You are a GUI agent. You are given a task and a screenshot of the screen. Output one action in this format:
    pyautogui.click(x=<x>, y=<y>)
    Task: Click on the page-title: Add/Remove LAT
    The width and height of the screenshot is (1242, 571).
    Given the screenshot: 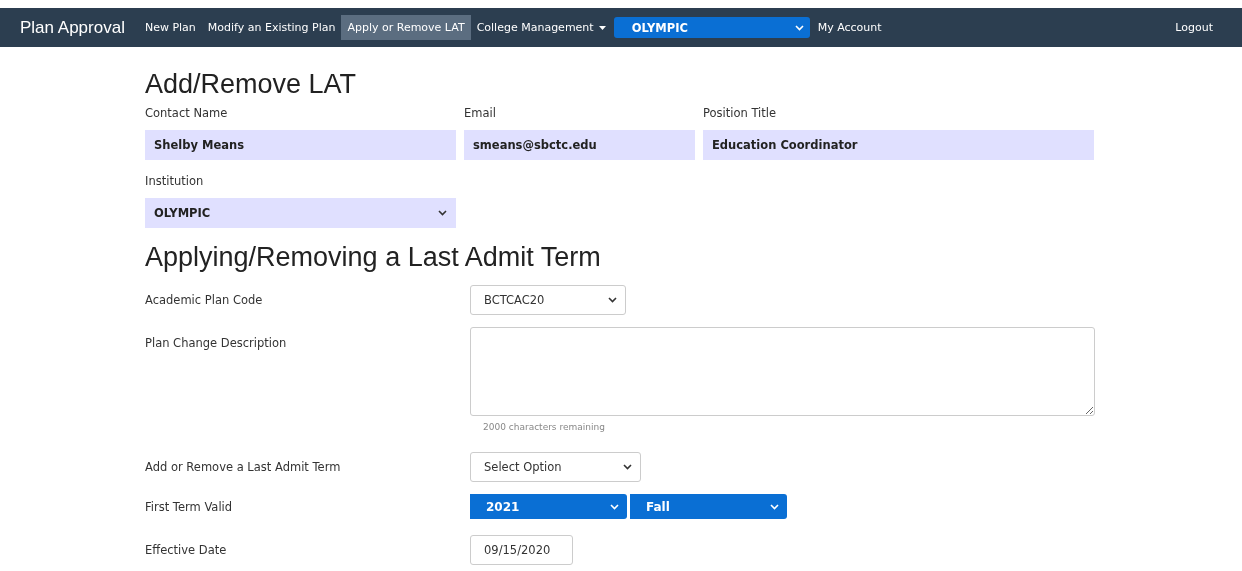 What is the action you would take?
    pyautogui.click(x=251, y=84)
    